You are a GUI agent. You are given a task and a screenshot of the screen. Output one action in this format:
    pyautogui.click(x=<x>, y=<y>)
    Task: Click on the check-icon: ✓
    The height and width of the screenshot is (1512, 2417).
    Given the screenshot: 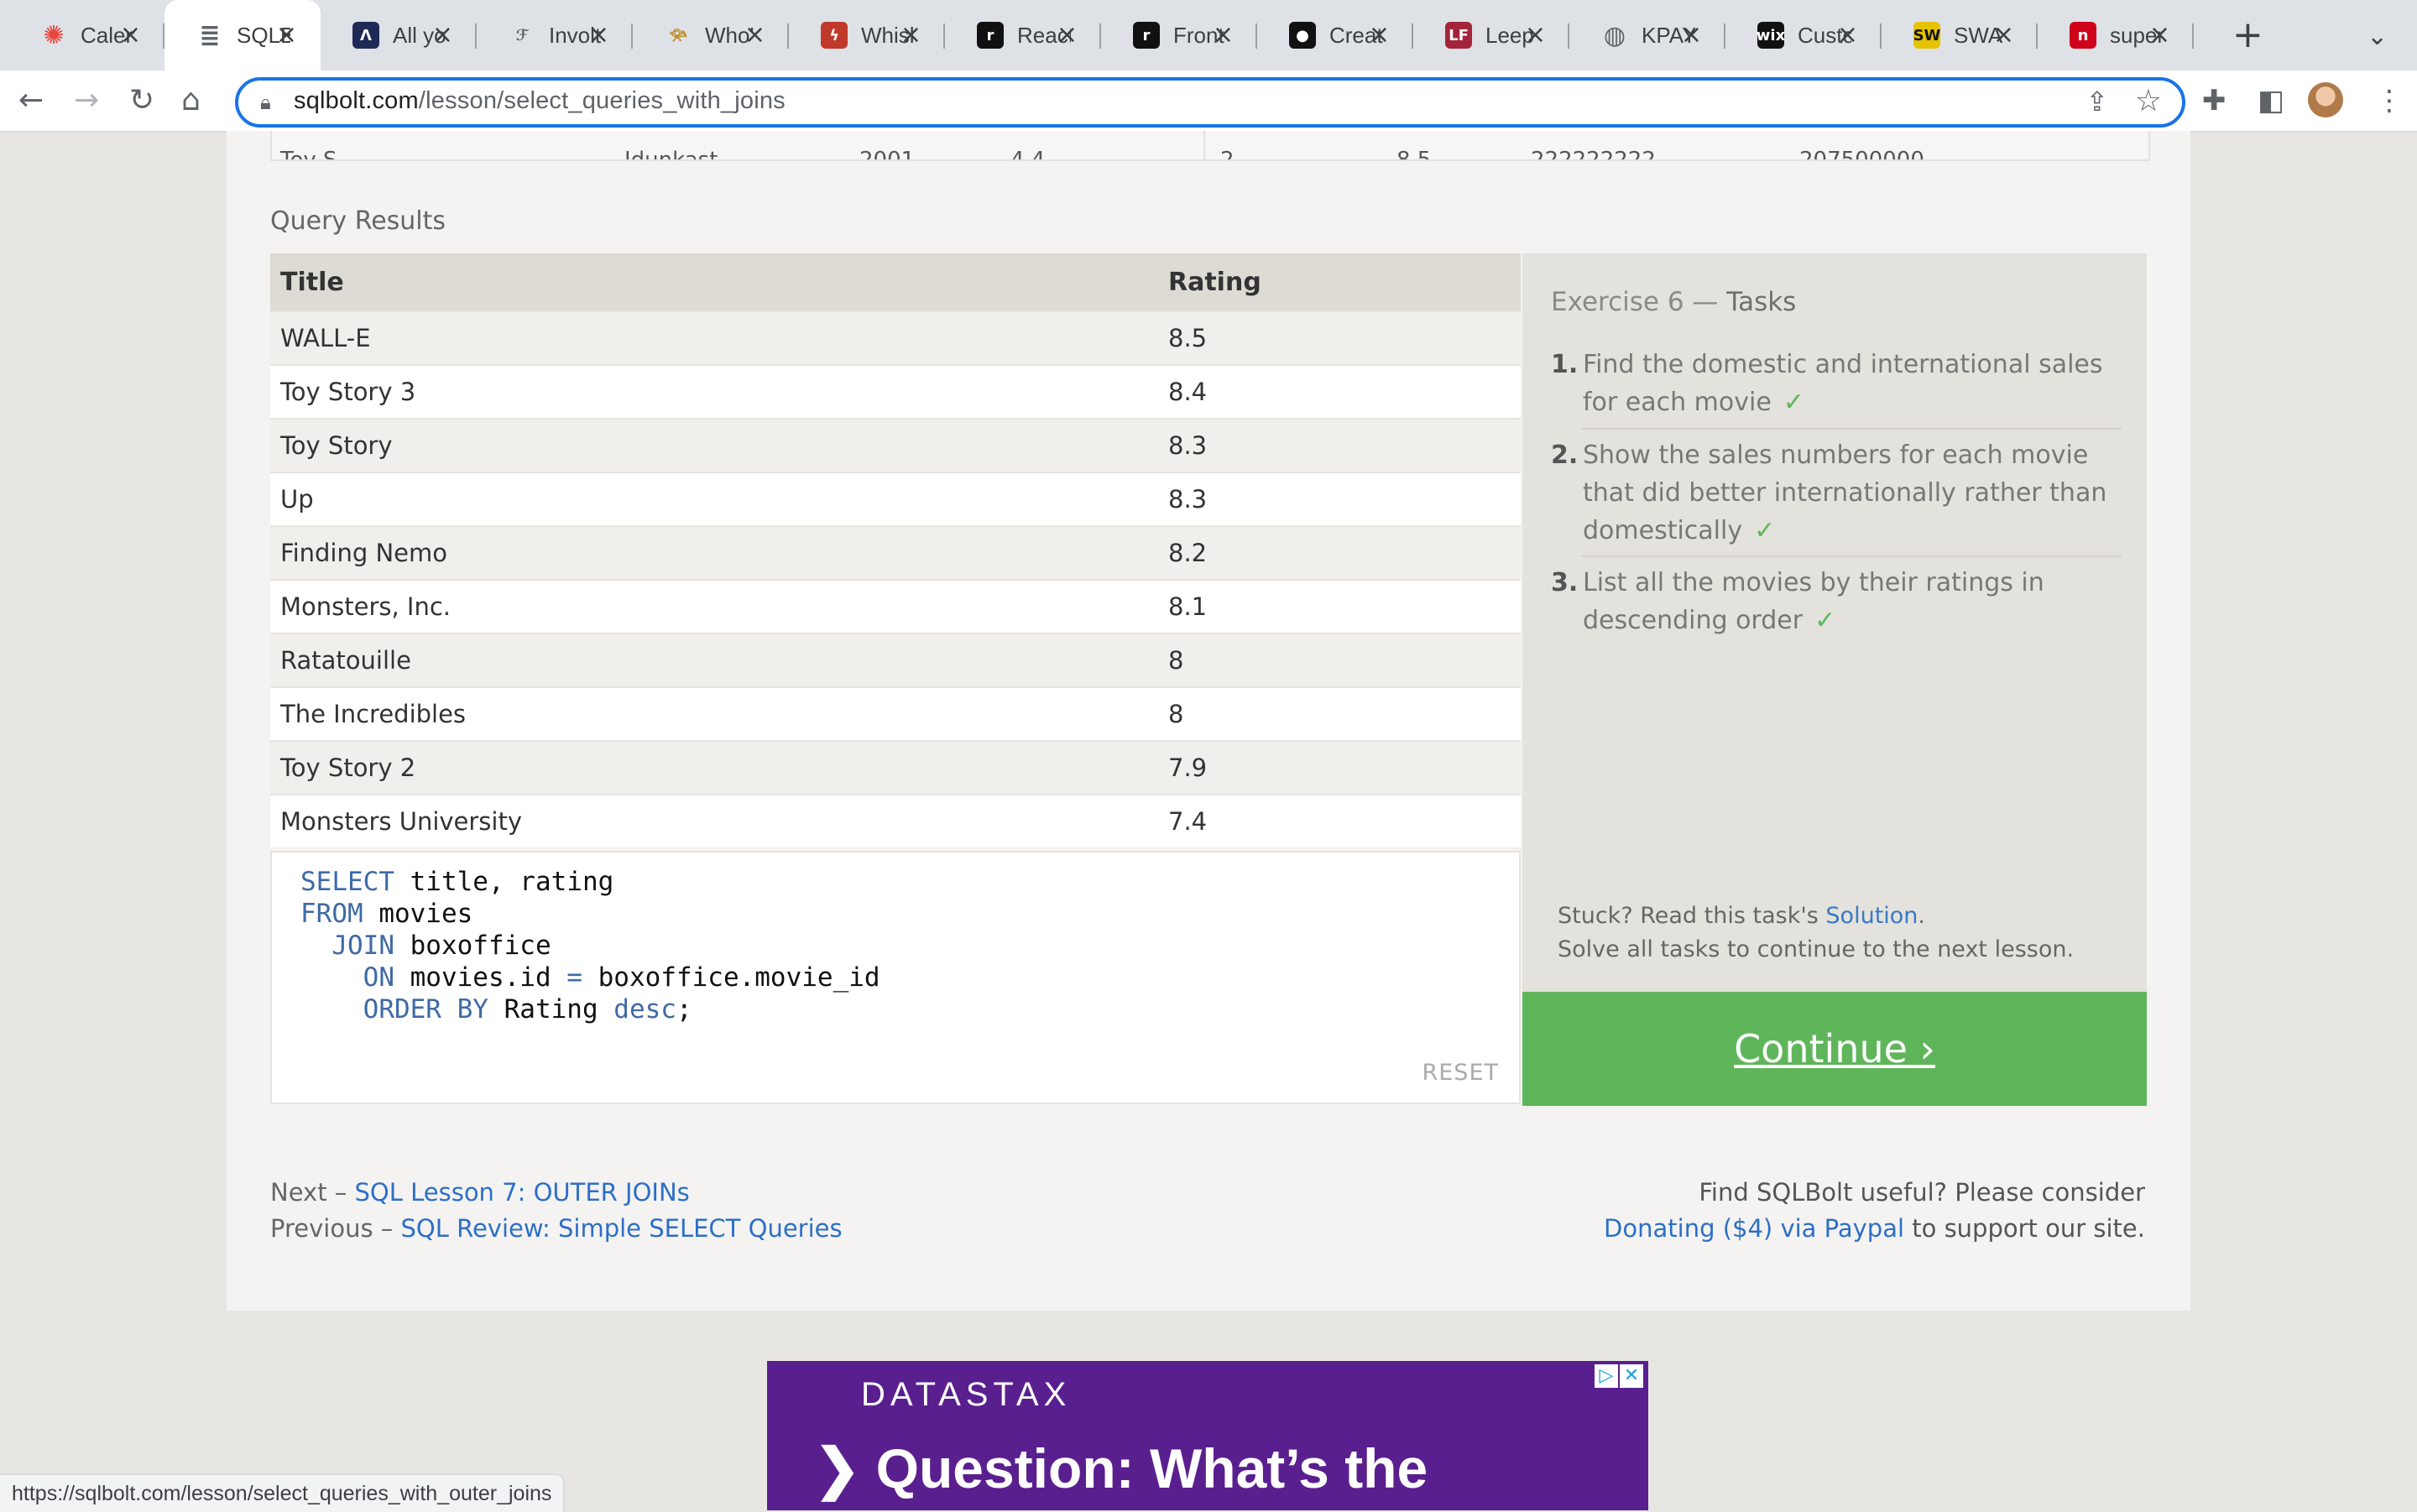 What is the action you would take?
    pyautogui.click(x=1765, y=530)
    